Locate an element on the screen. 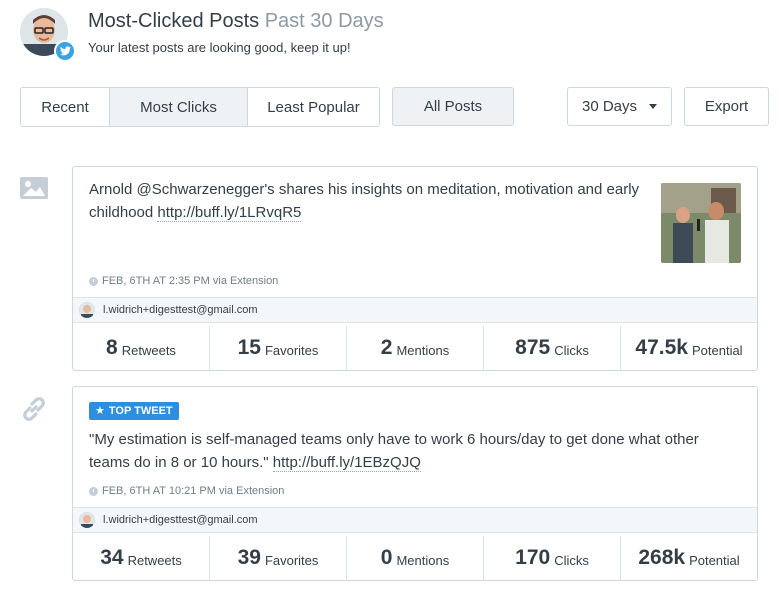 The image size is (779, 594). post-link: http://buff.ly/1EBzQJQ is located at coordinates (346, 462).